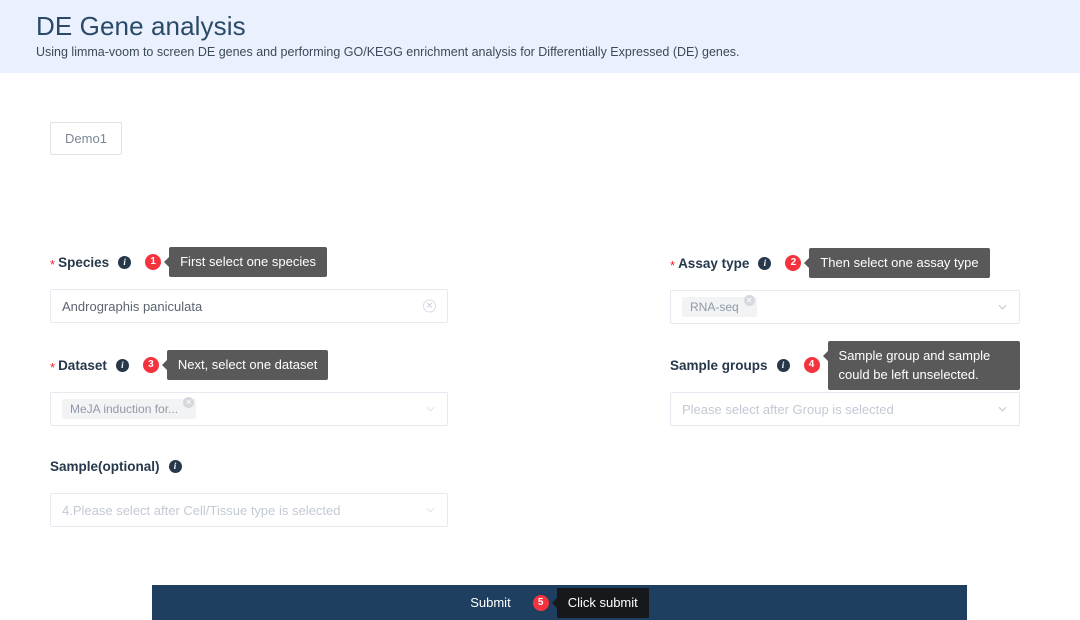 The image size is (1080, 620). I want to click on assay-type-select: RNA-seq ✕, so click(845, 307).